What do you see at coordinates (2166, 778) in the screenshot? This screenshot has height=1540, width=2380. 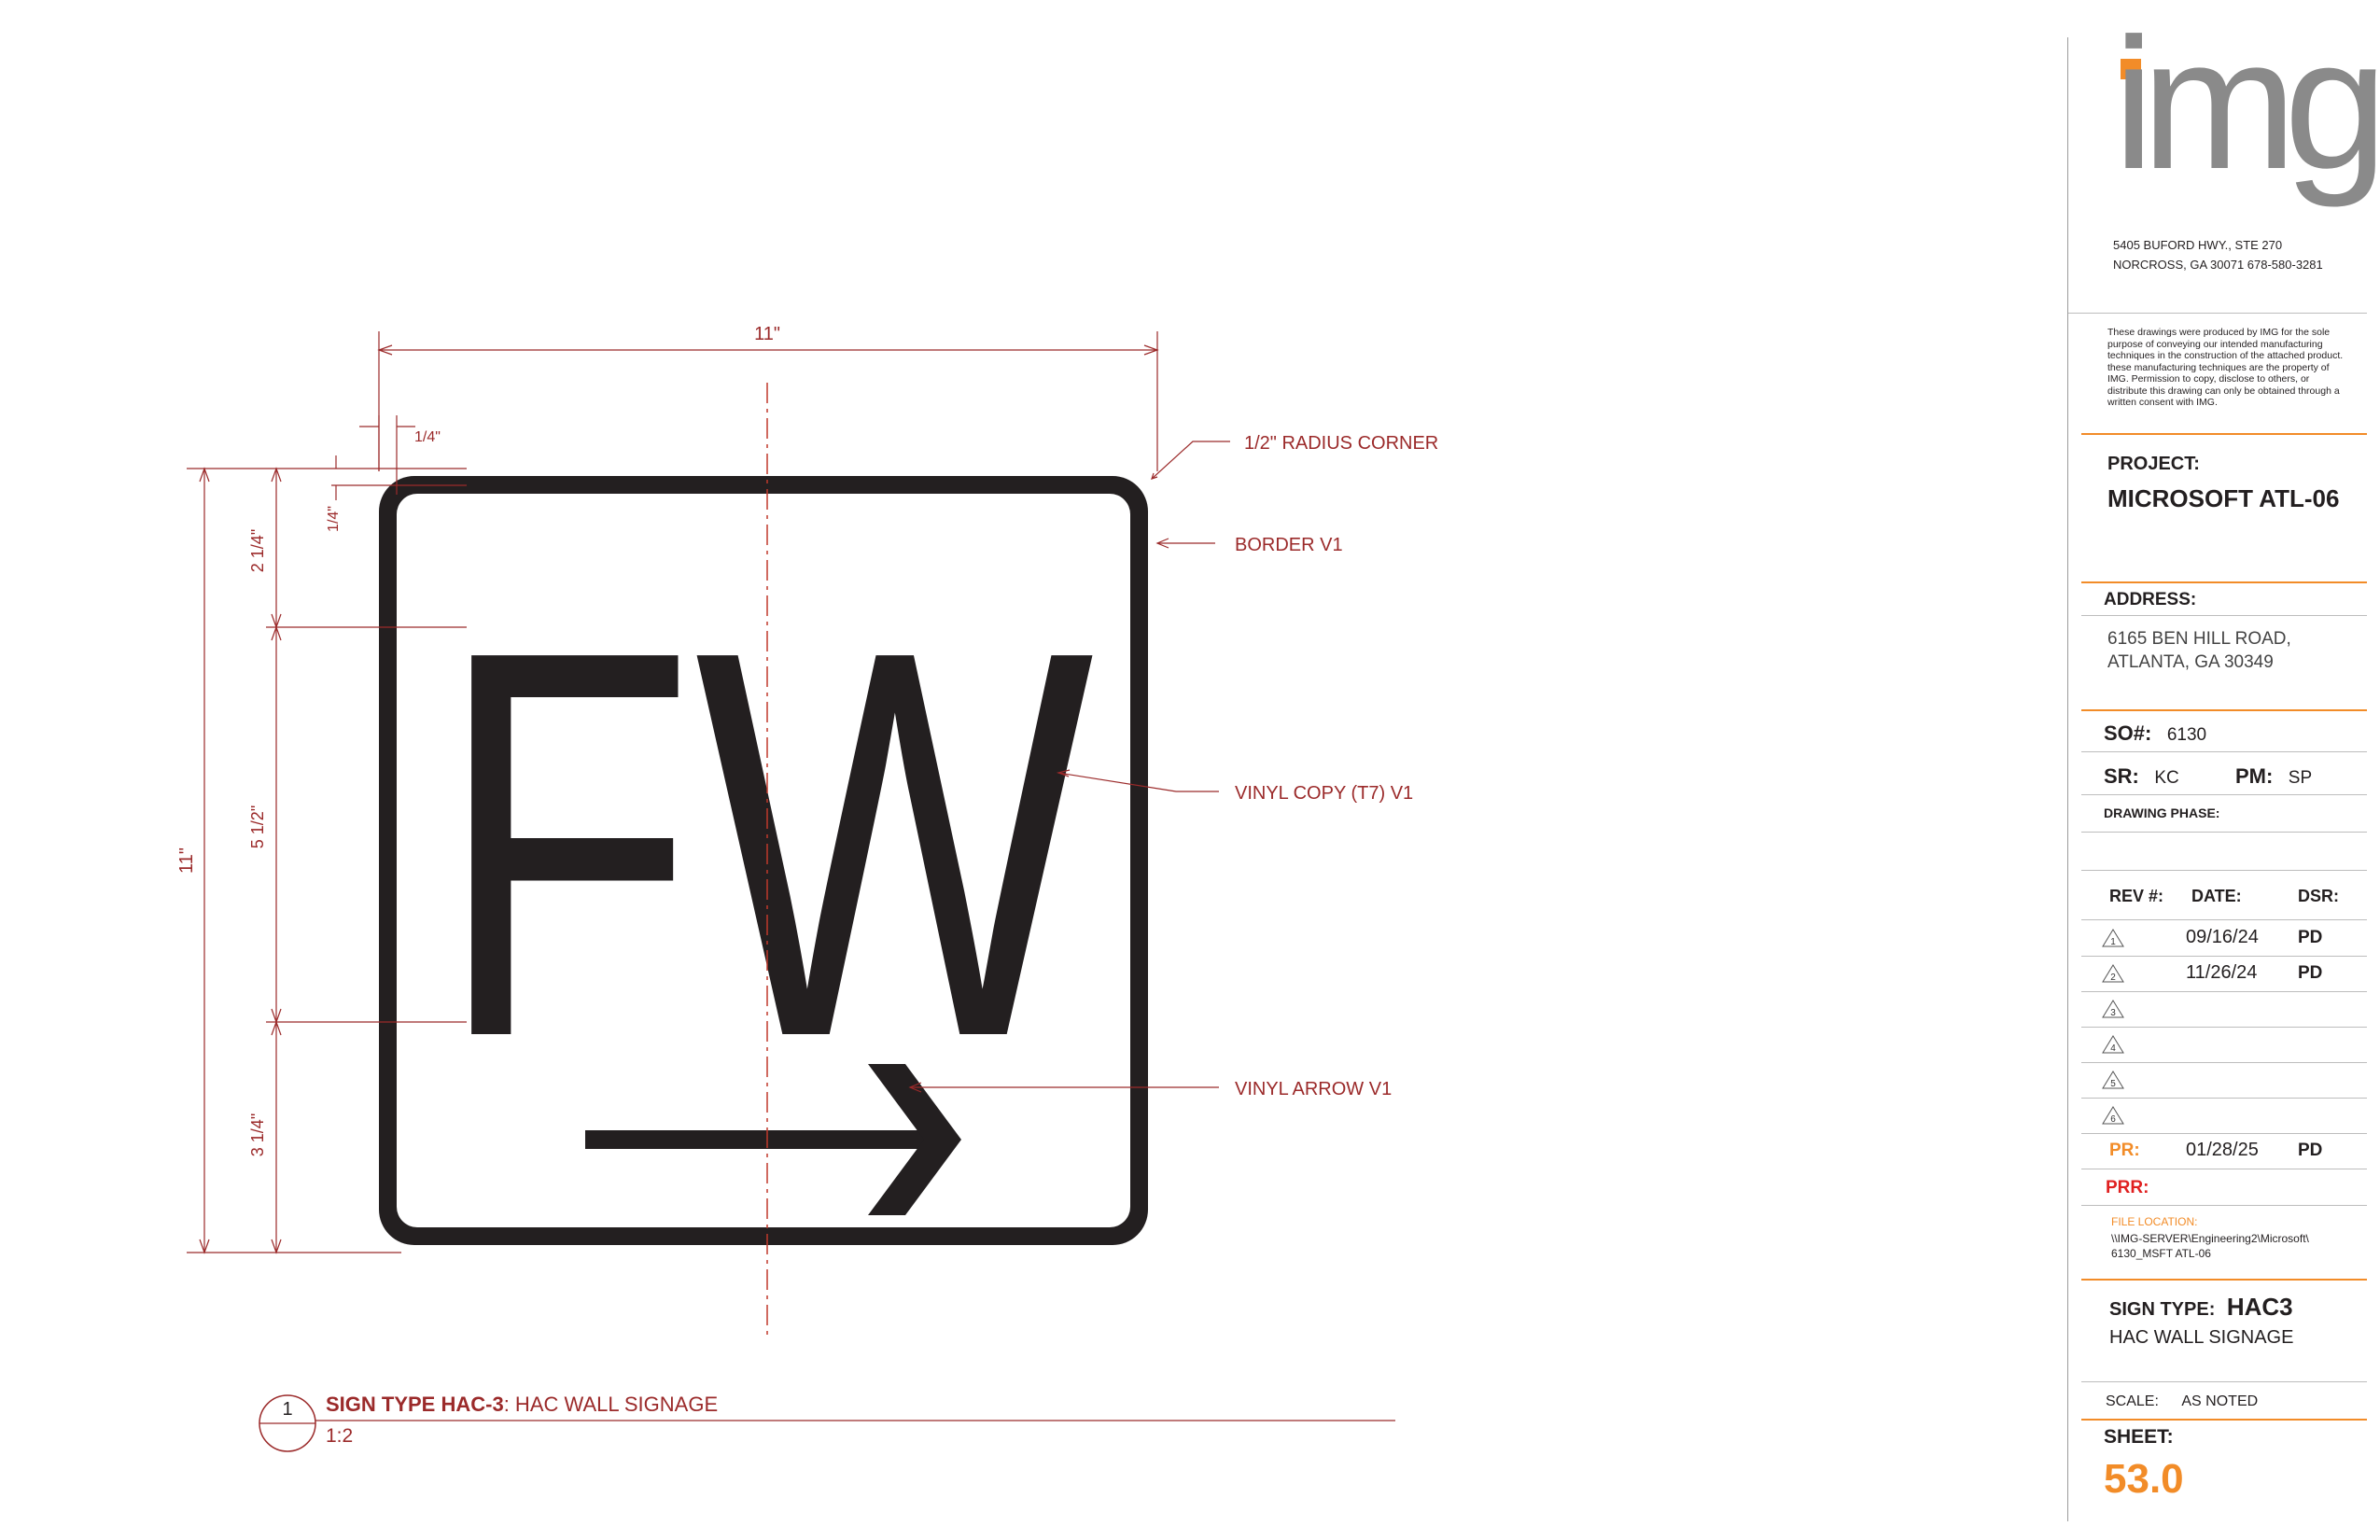 I see `sr-value: KC` at bounding box center [2166, 778].